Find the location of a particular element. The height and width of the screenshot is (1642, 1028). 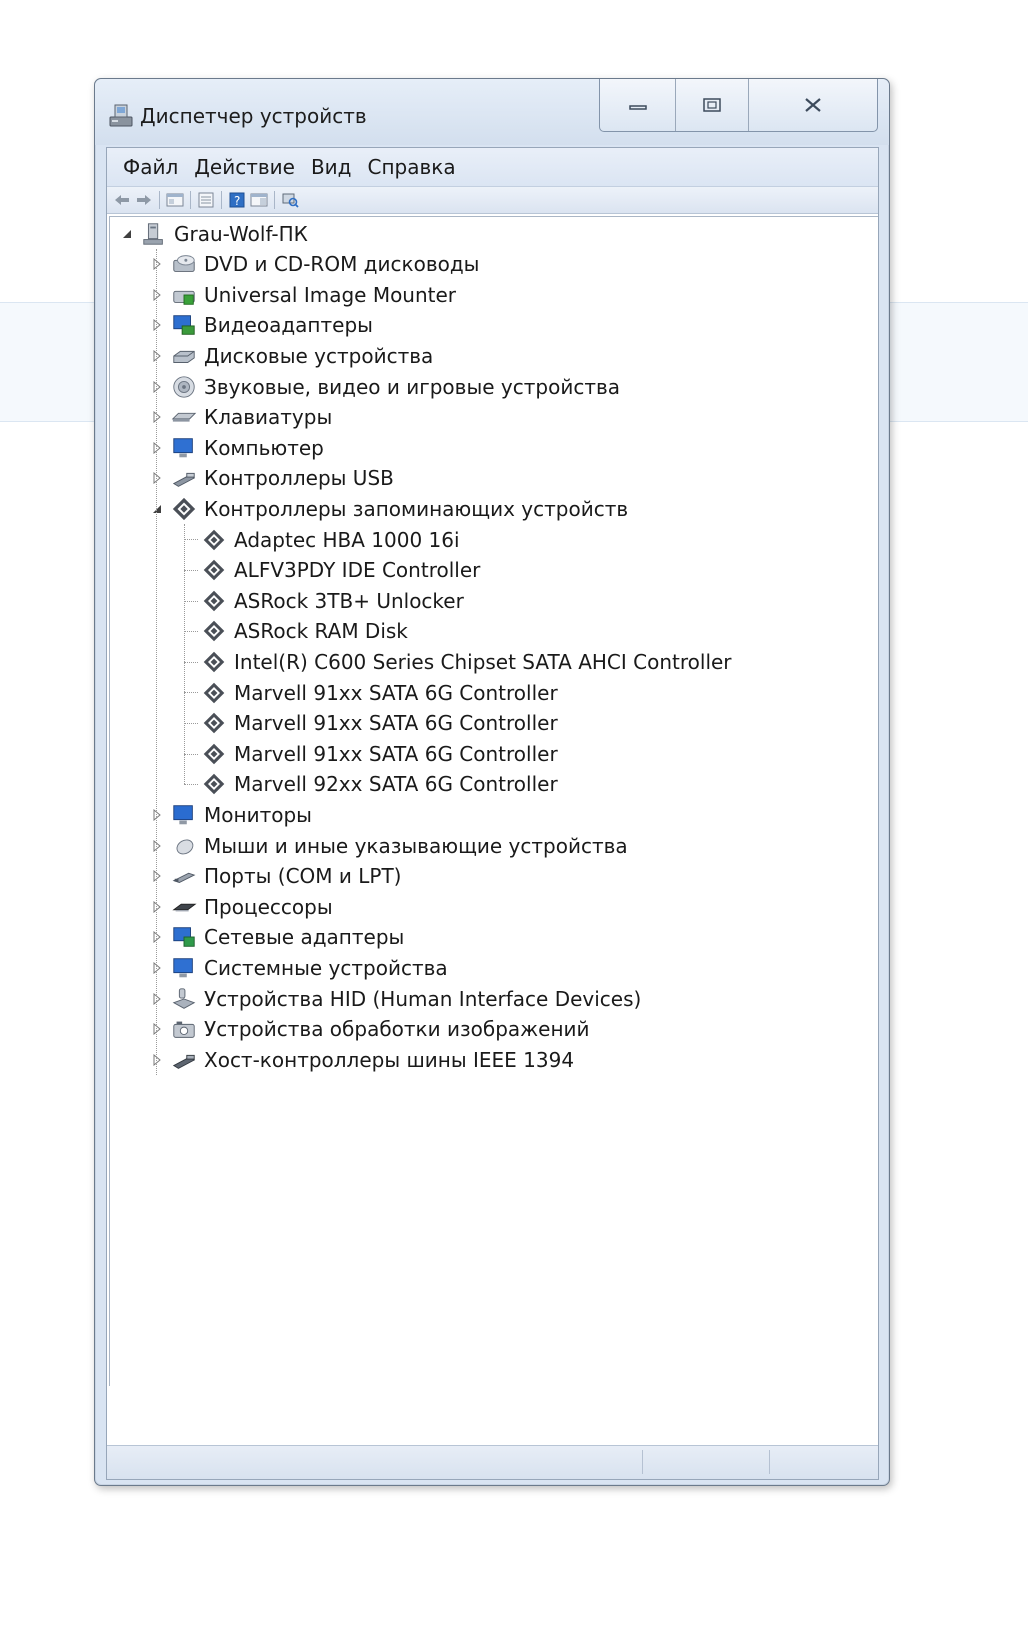

tree-category: DVD и CD-ROM дисководы is located at coordinates (314, 264).